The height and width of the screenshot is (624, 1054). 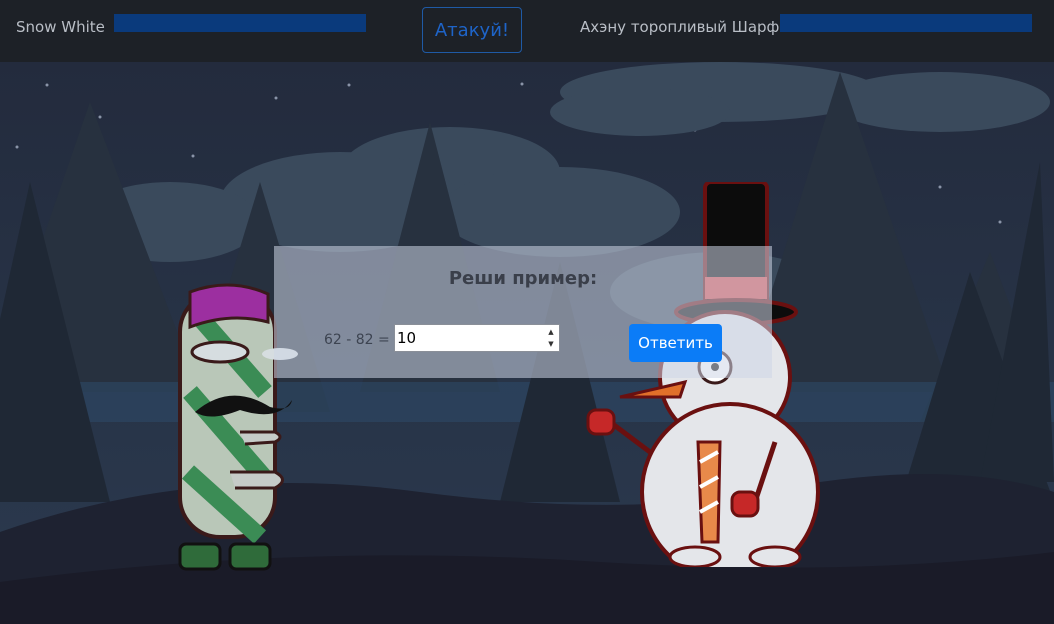 I want to click on submit-answer-button: Ответить, so click(x=675, y=343).